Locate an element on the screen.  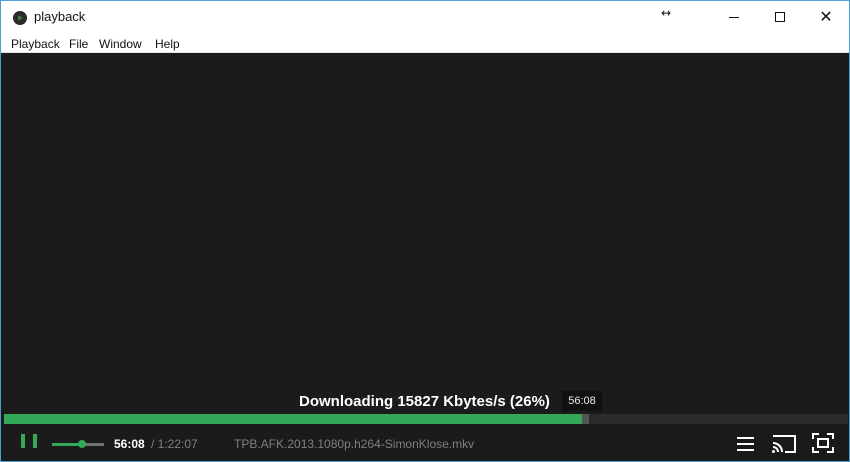
seek-time-tooltip: 56:08 is located at coordinates (582, 401).